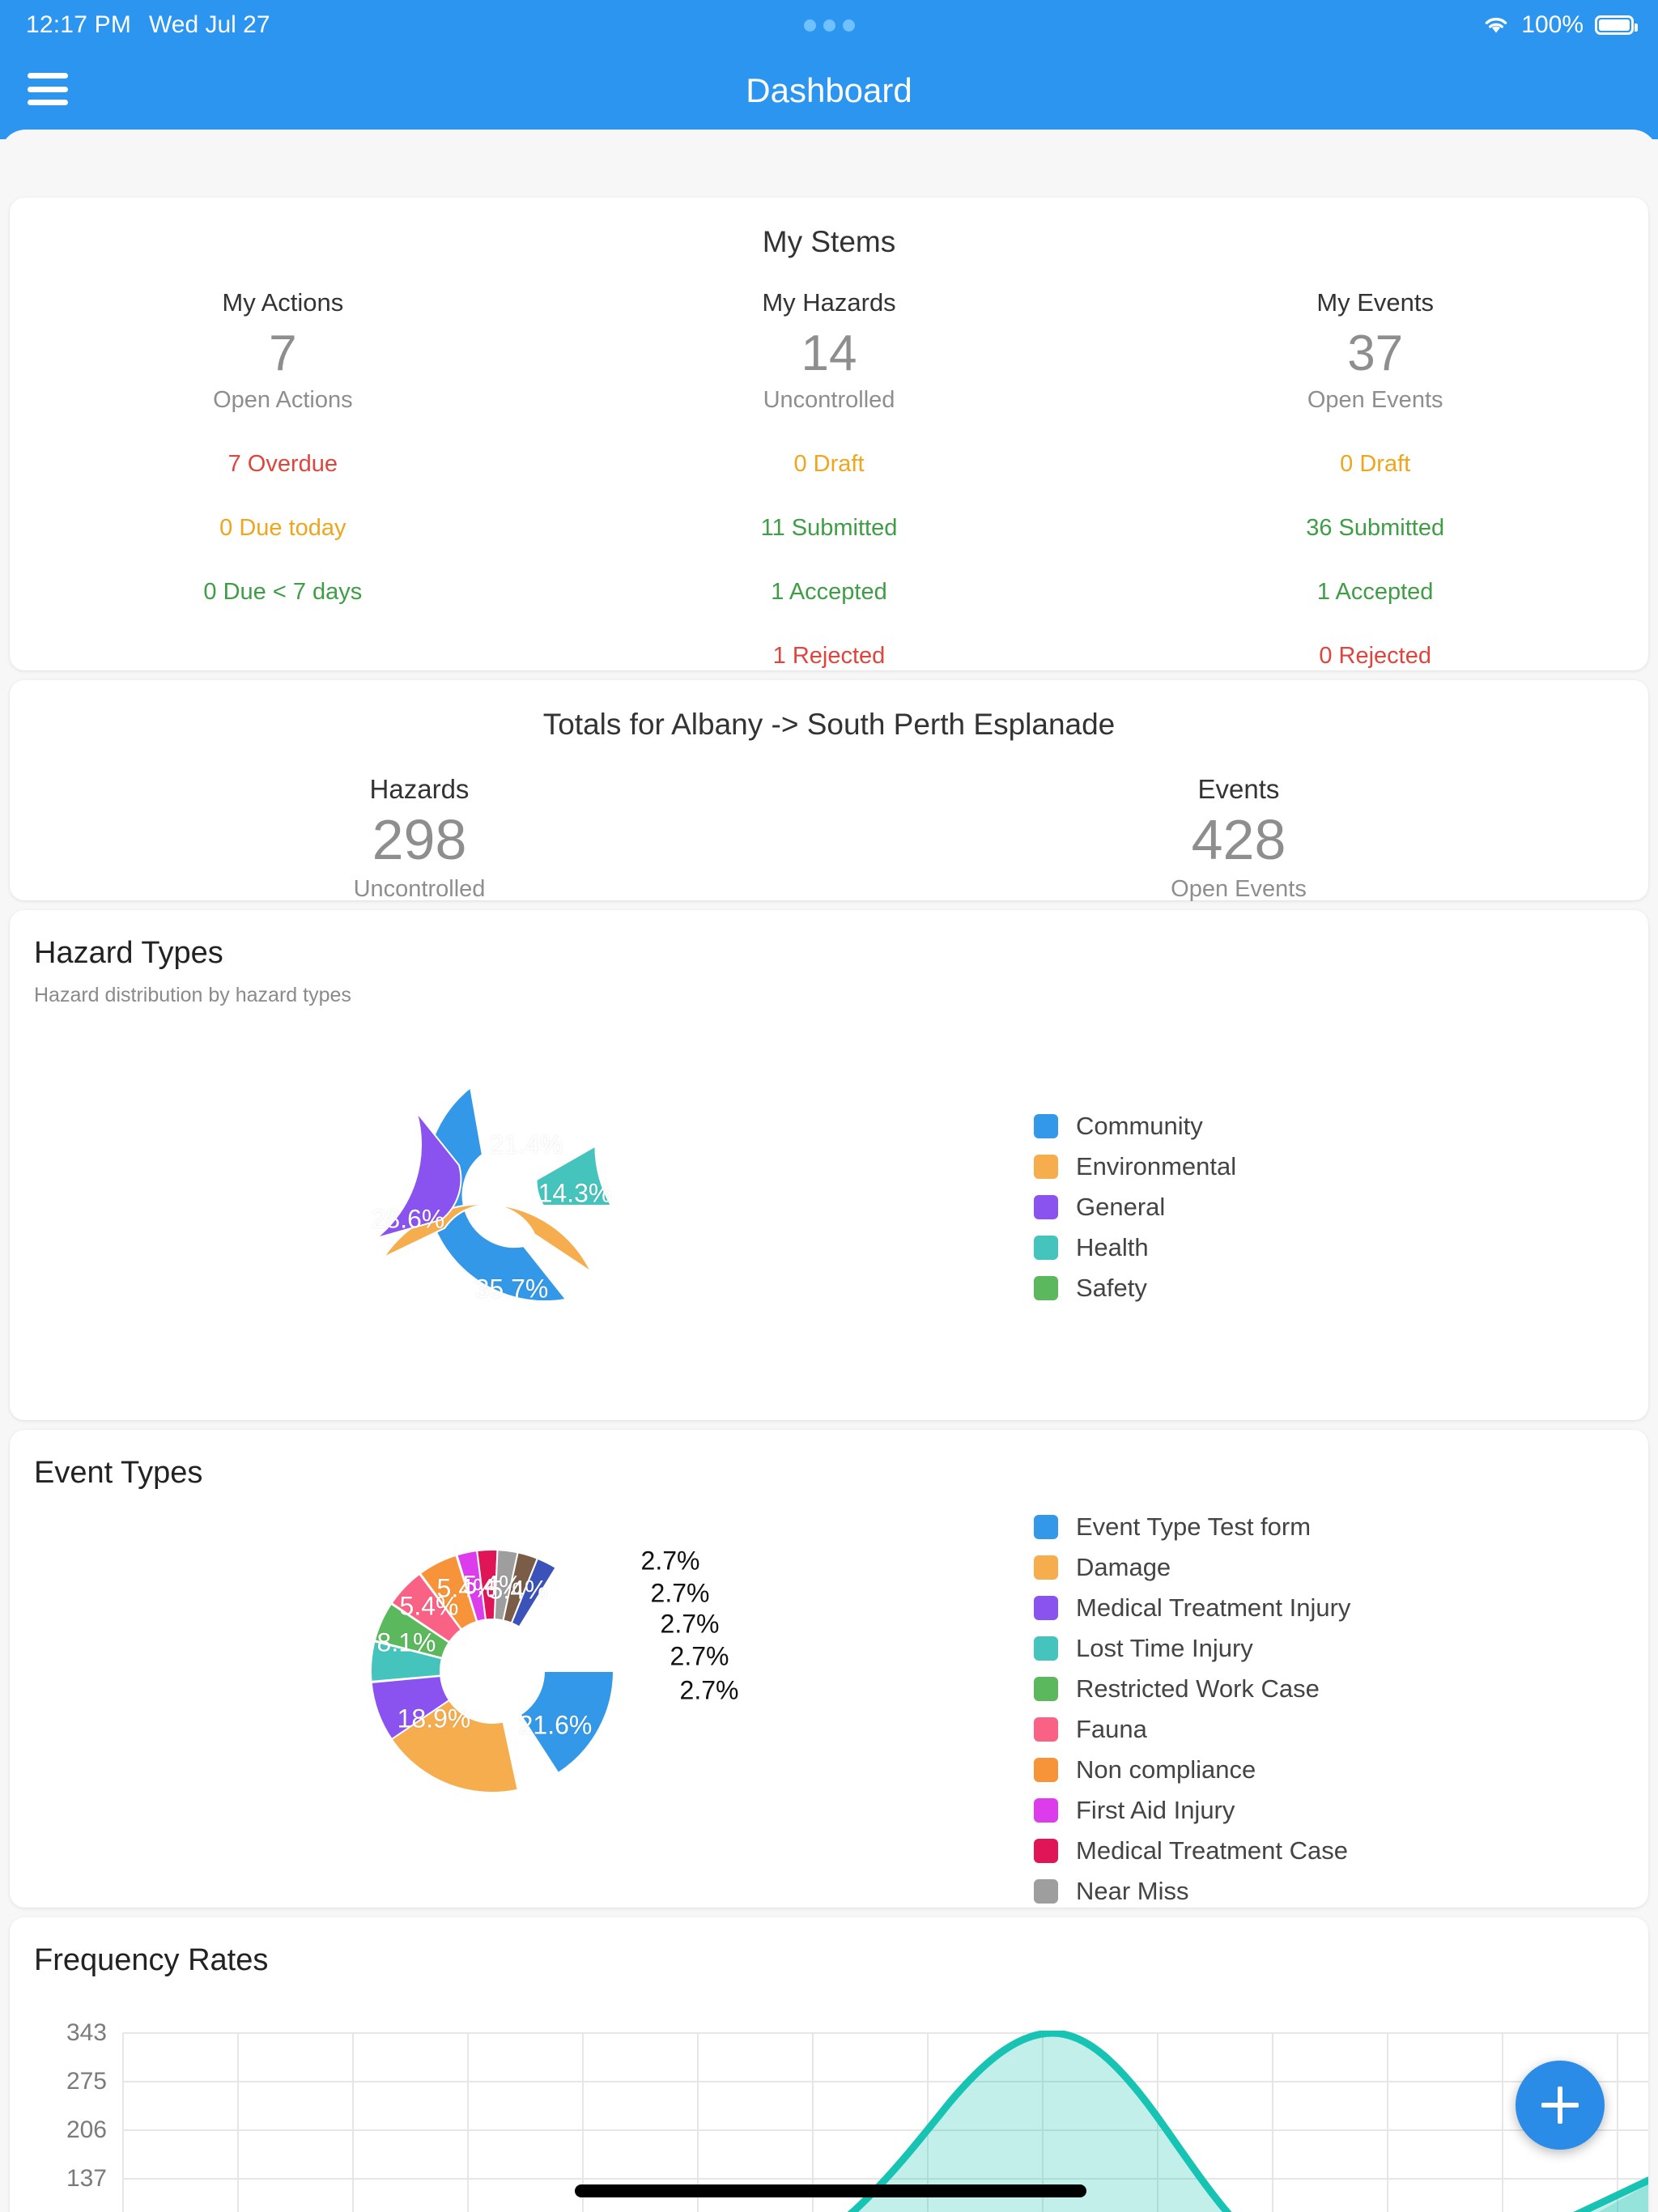 This screenshot has height=2212, width=1658. What do you see at coordinates (829, 528) in the screenshot?
I see `stem-stat-submitted: 11 Submitted` at bounding box center [829, 528].